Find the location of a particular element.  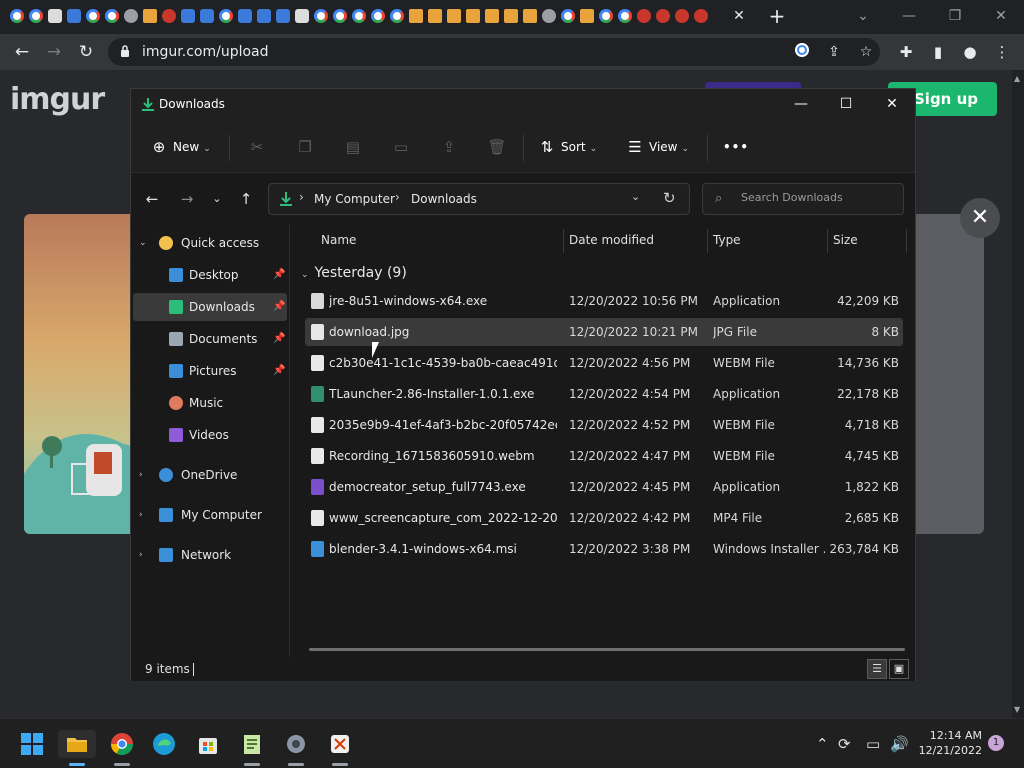

column-name: Name is located at coordinates (338, 240).